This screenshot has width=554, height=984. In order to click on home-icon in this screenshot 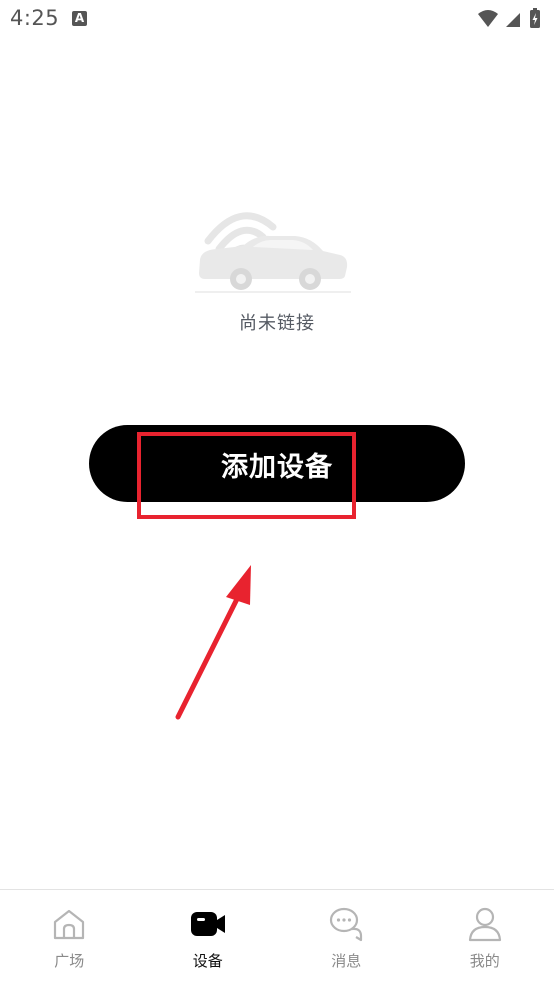, I will do `click(69, 924)`.